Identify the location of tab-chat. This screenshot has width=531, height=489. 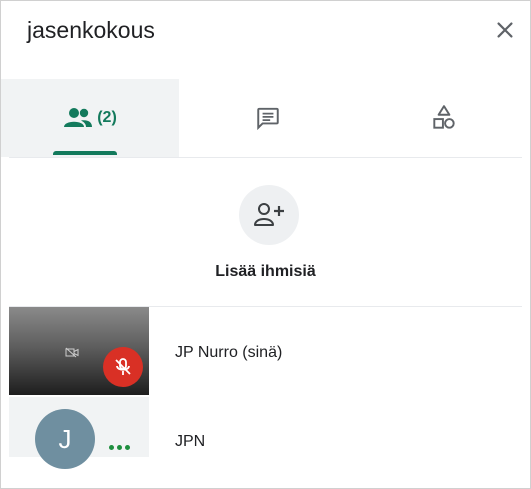
(267, 118).